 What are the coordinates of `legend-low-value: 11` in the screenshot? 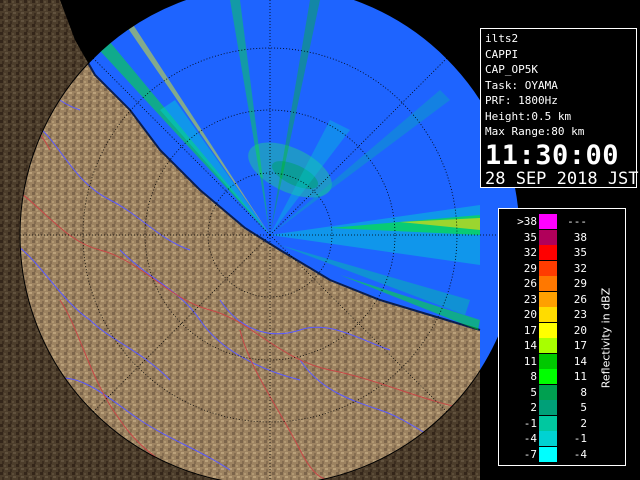 It's located at (530, 361).